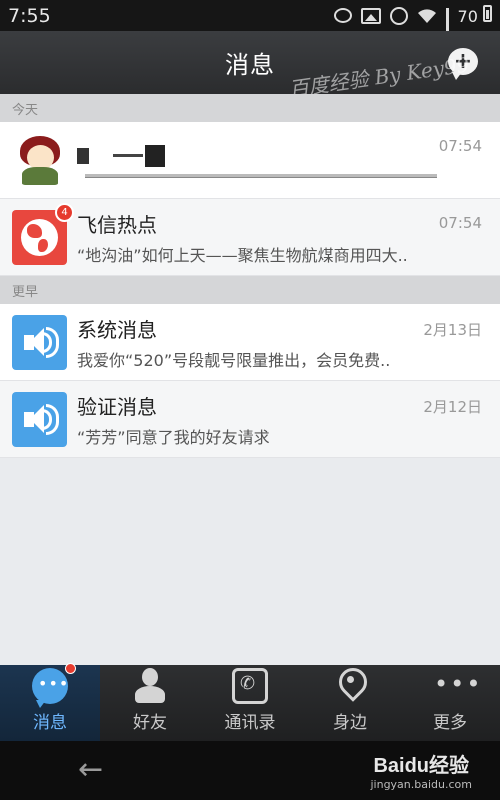 This screenshot has width=500, height=800. What do you see at coordinates (467, 16) in the screenshot?
I see `battery-level: 70` at bounding box center [467, 16].